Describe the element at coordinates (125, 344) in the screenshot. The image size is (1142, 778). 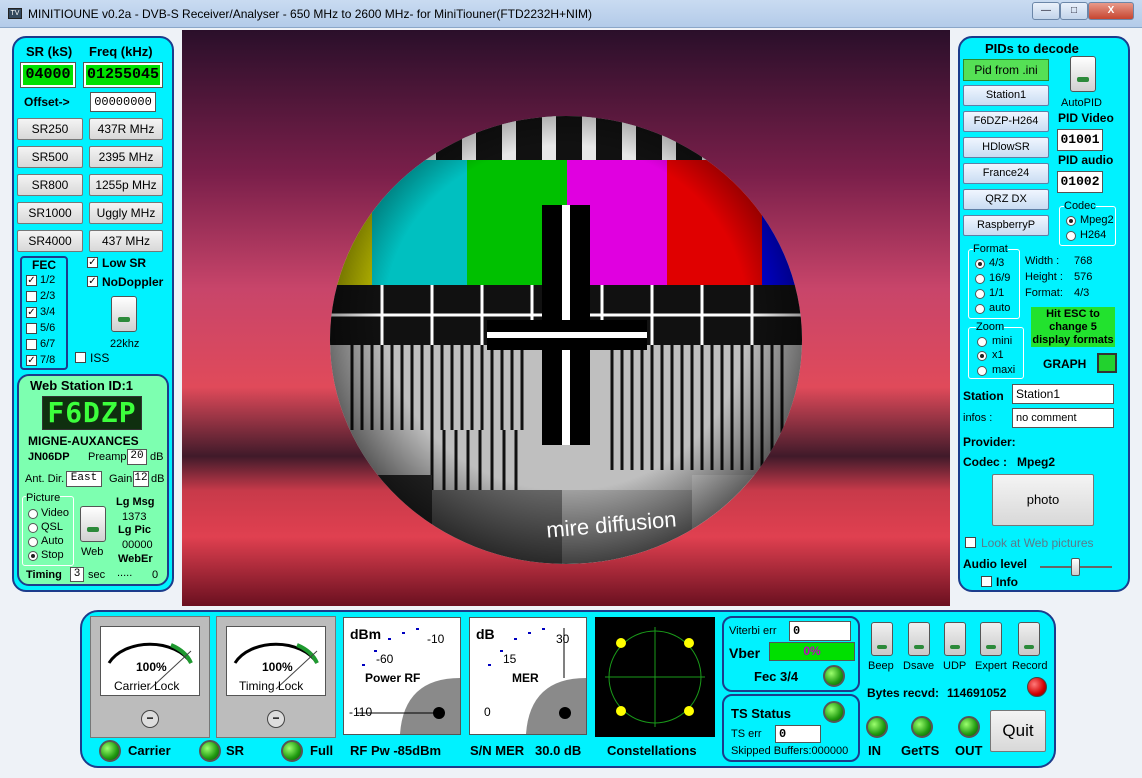
I see `22khz-label: 22khz` at that location.